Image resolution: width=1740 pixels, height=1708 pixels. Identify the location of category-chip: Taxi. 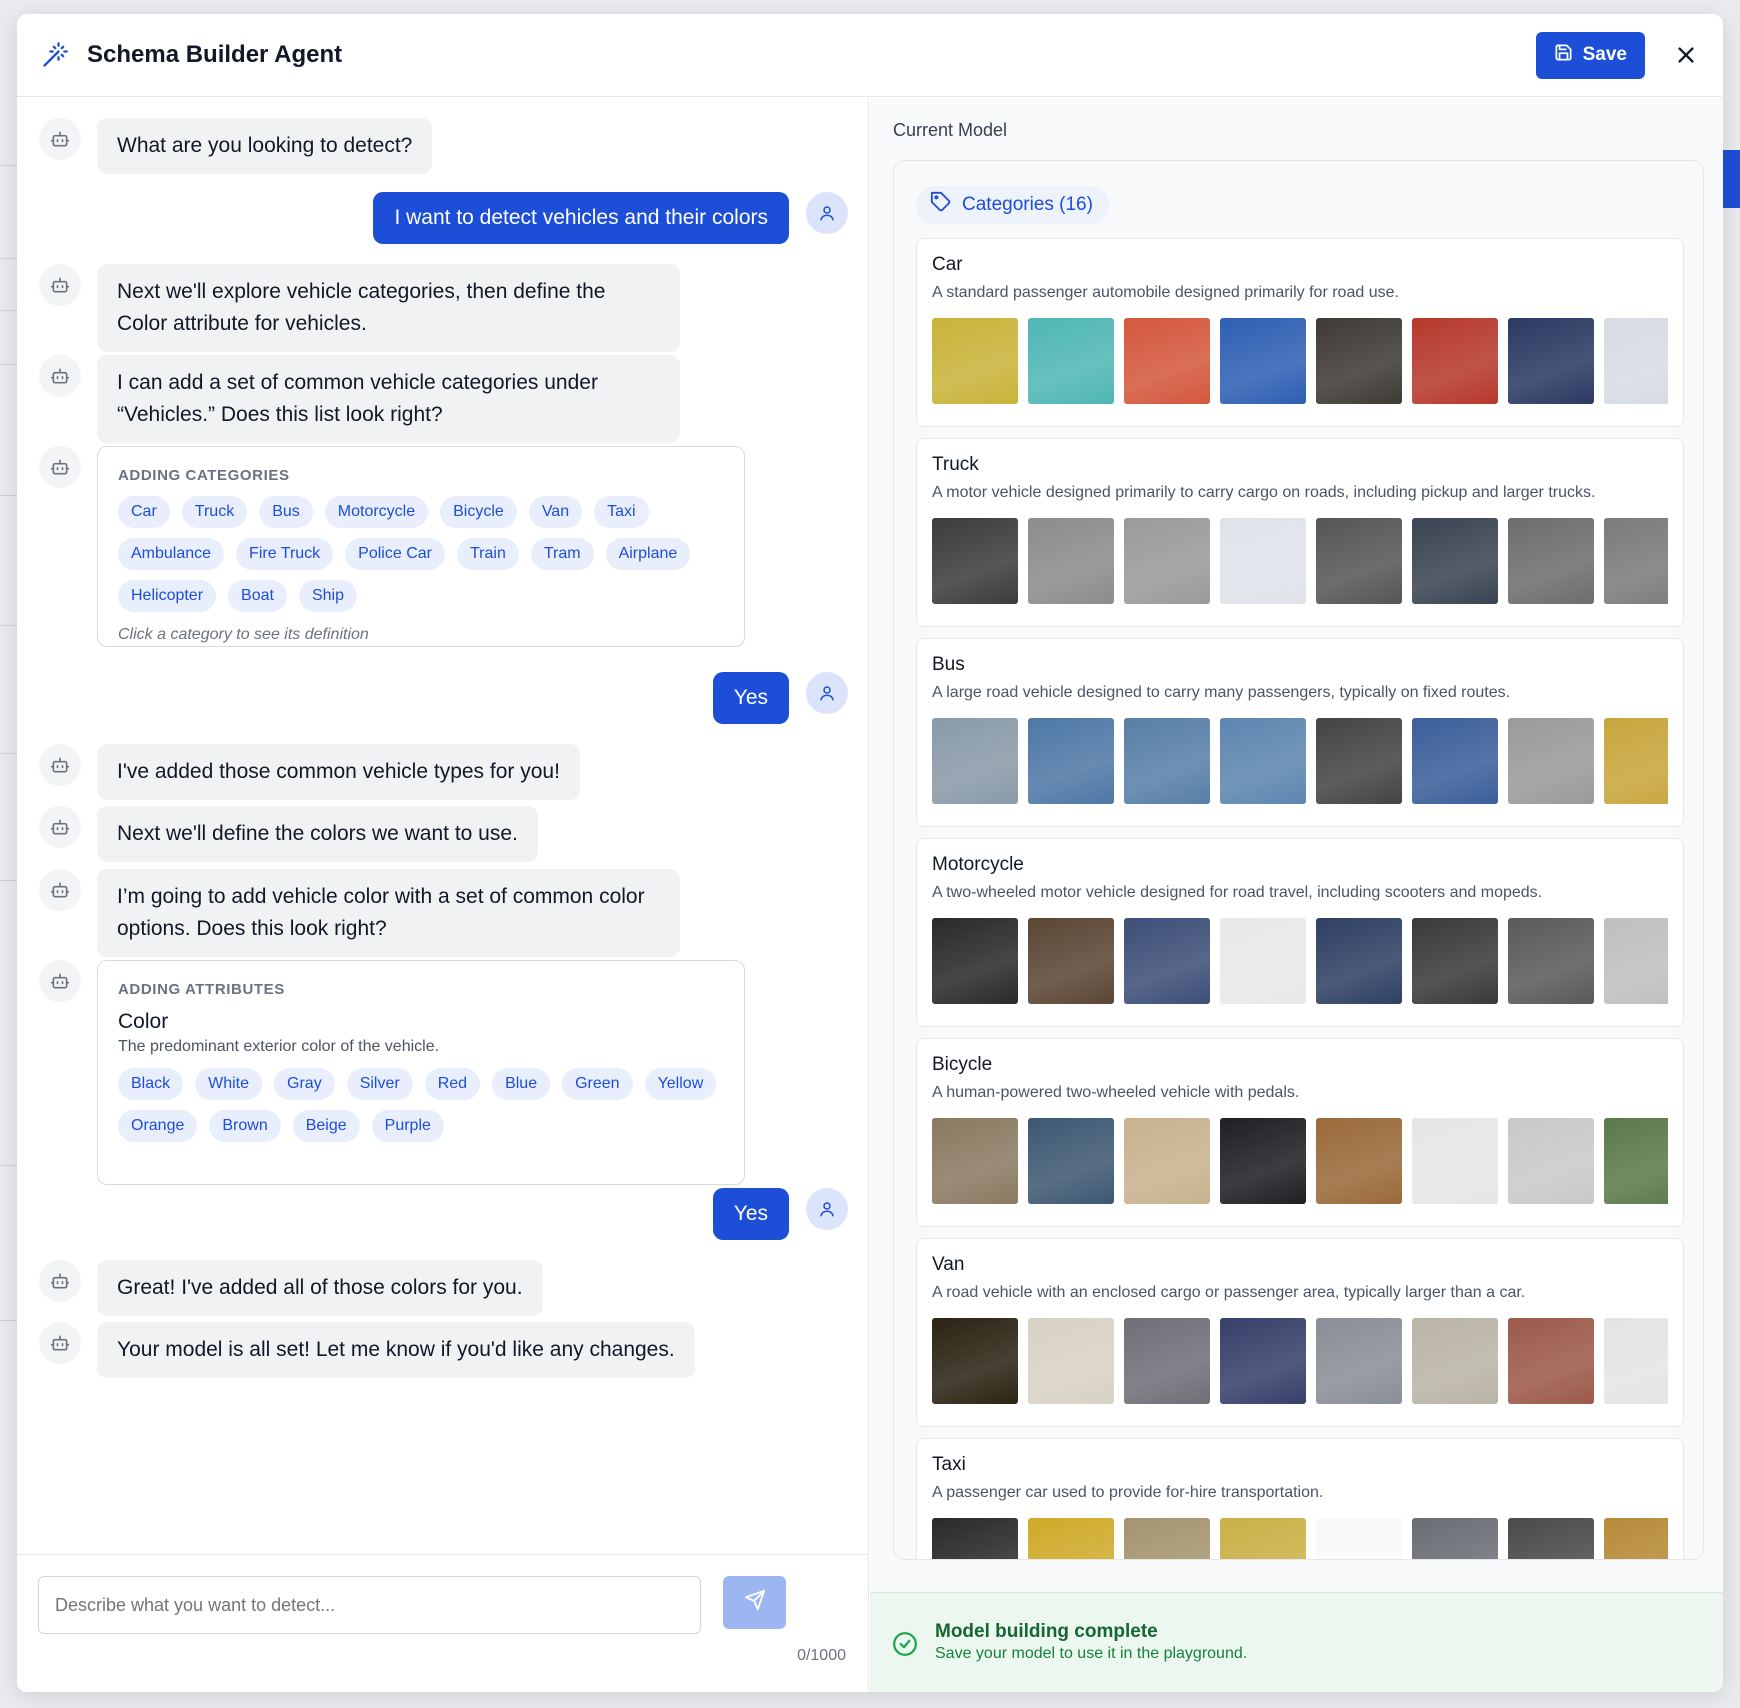
(621, 512).